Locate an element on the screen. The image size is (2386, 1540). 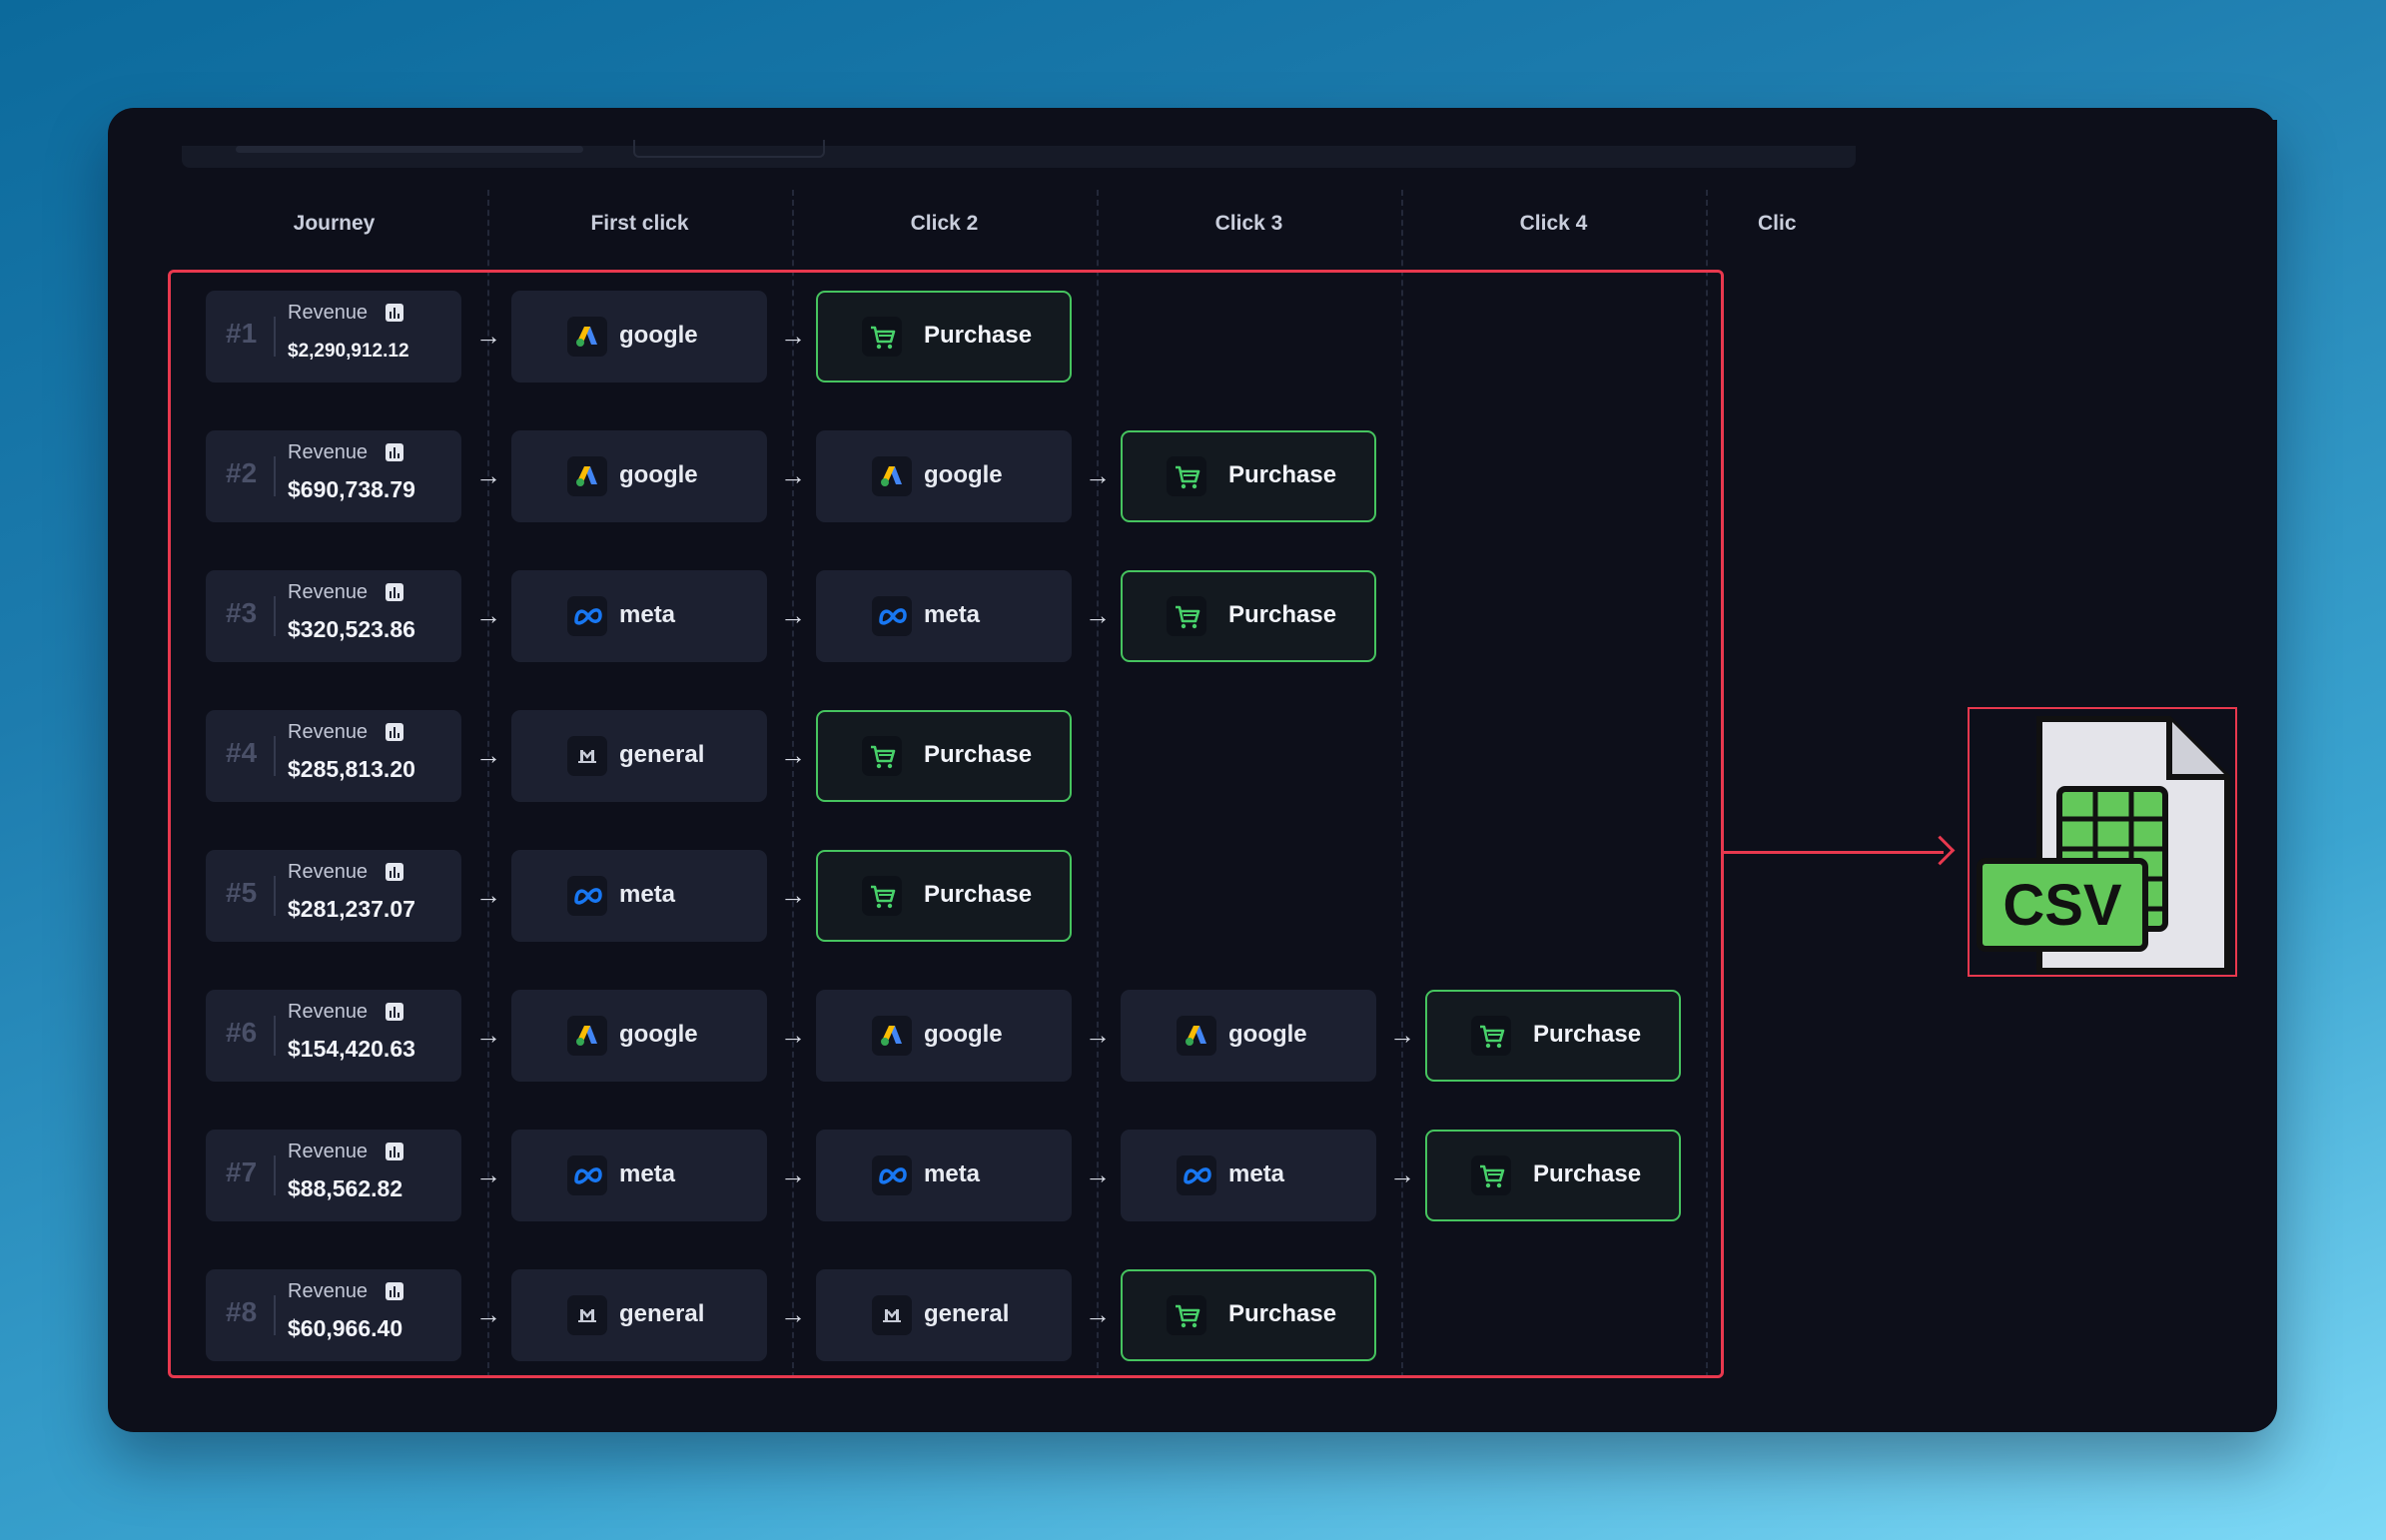
csv-export-box: CSV is located at coordinates (2102, 842).